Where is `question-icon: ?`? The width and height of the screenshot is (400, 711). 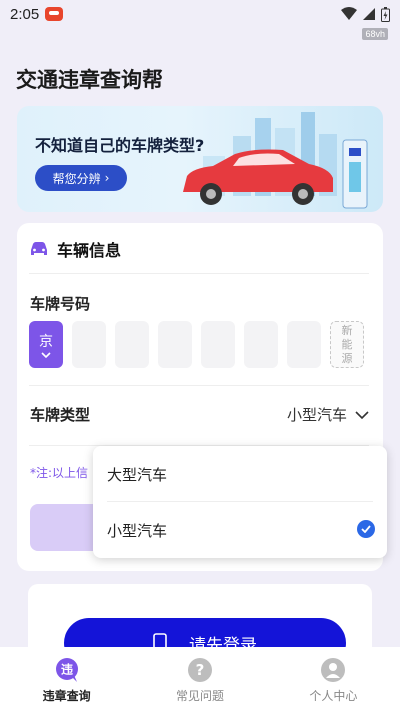
question-icon: ? is located at coordinates (199, 670).